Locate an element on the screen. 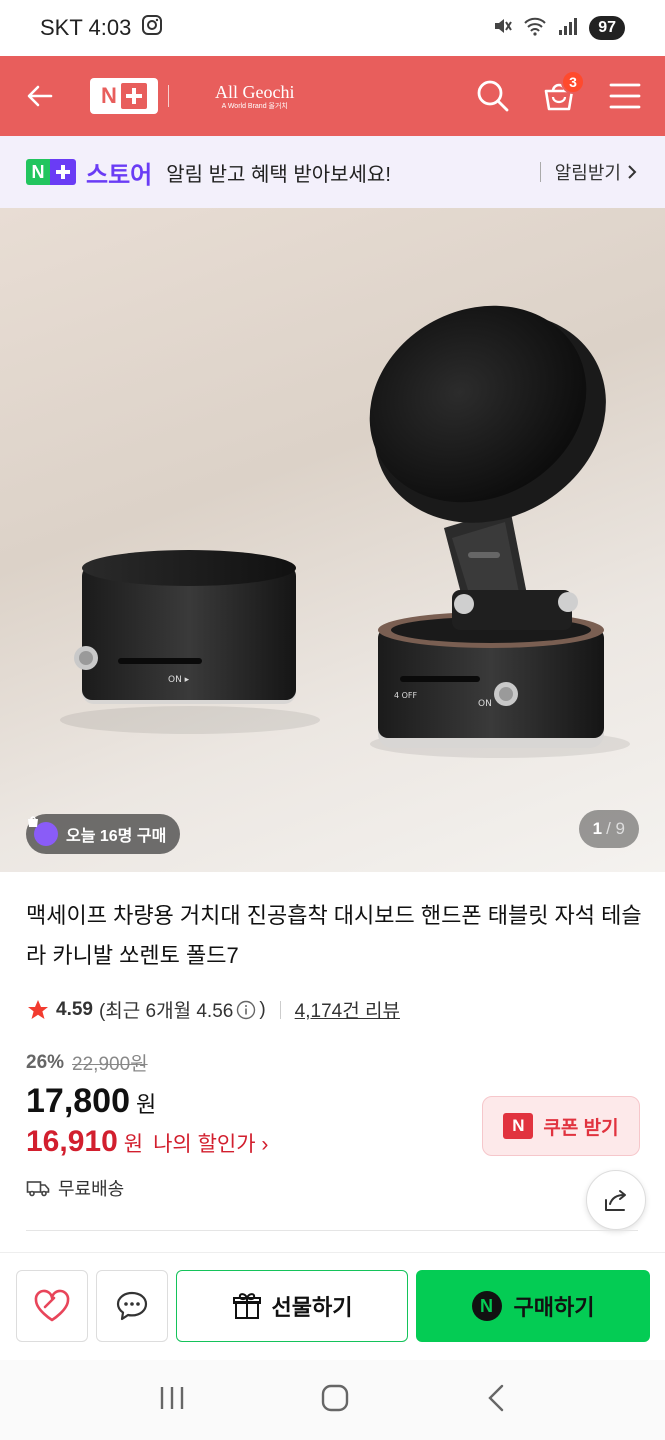 The image size is (665, 1440). image-page-counter: 1 / 9 is located at coordinates (608, 829).